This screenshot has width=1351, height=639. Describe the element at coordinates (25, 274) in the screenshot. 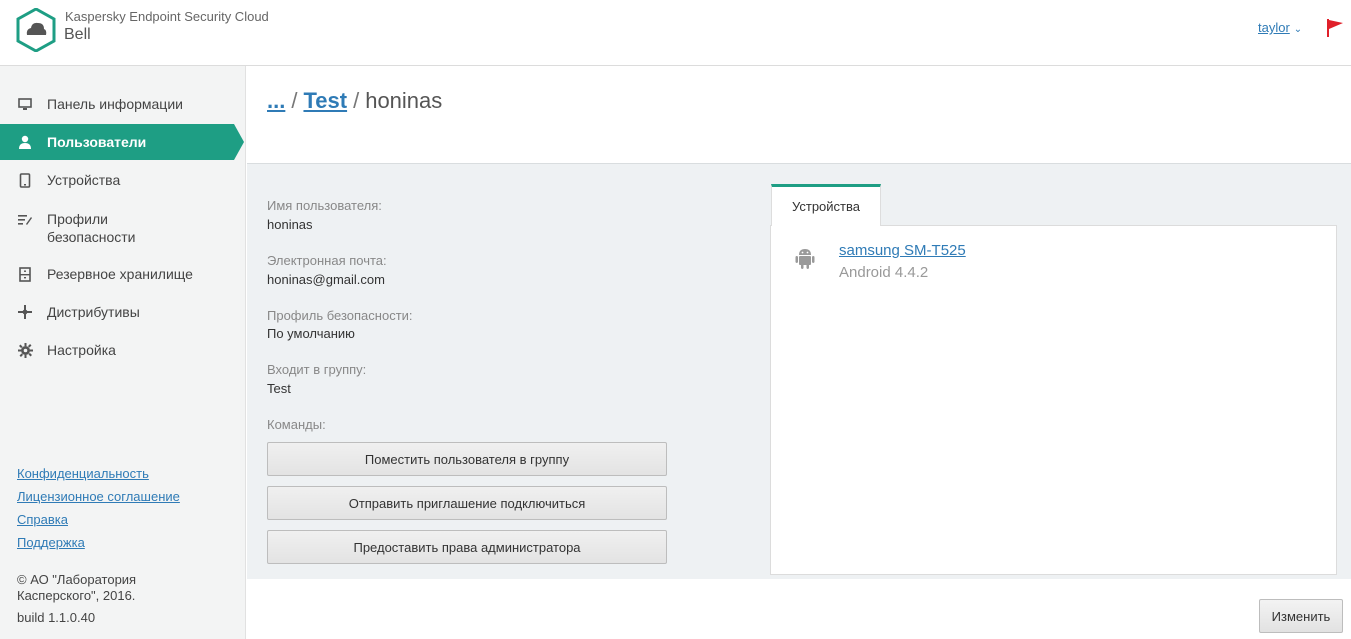

I see `storage-icon` at that location.